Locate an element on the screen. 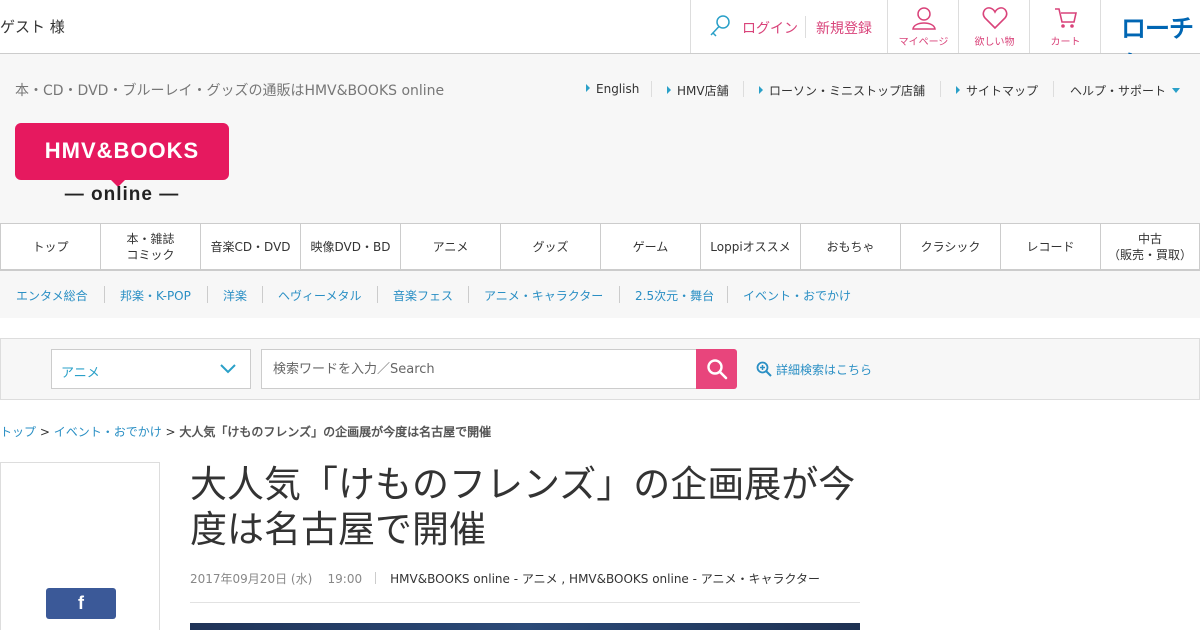 This screenshot has height=630, width=1200. zoom-plus-icon is located at coordinates (764, 369).